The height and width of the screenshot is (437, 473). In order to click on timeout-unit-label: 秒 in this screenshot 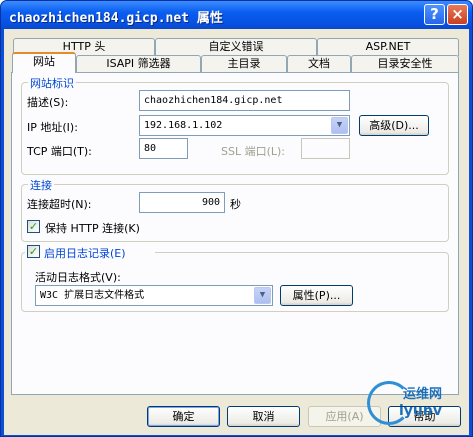, I will do `click(235, 204)`.